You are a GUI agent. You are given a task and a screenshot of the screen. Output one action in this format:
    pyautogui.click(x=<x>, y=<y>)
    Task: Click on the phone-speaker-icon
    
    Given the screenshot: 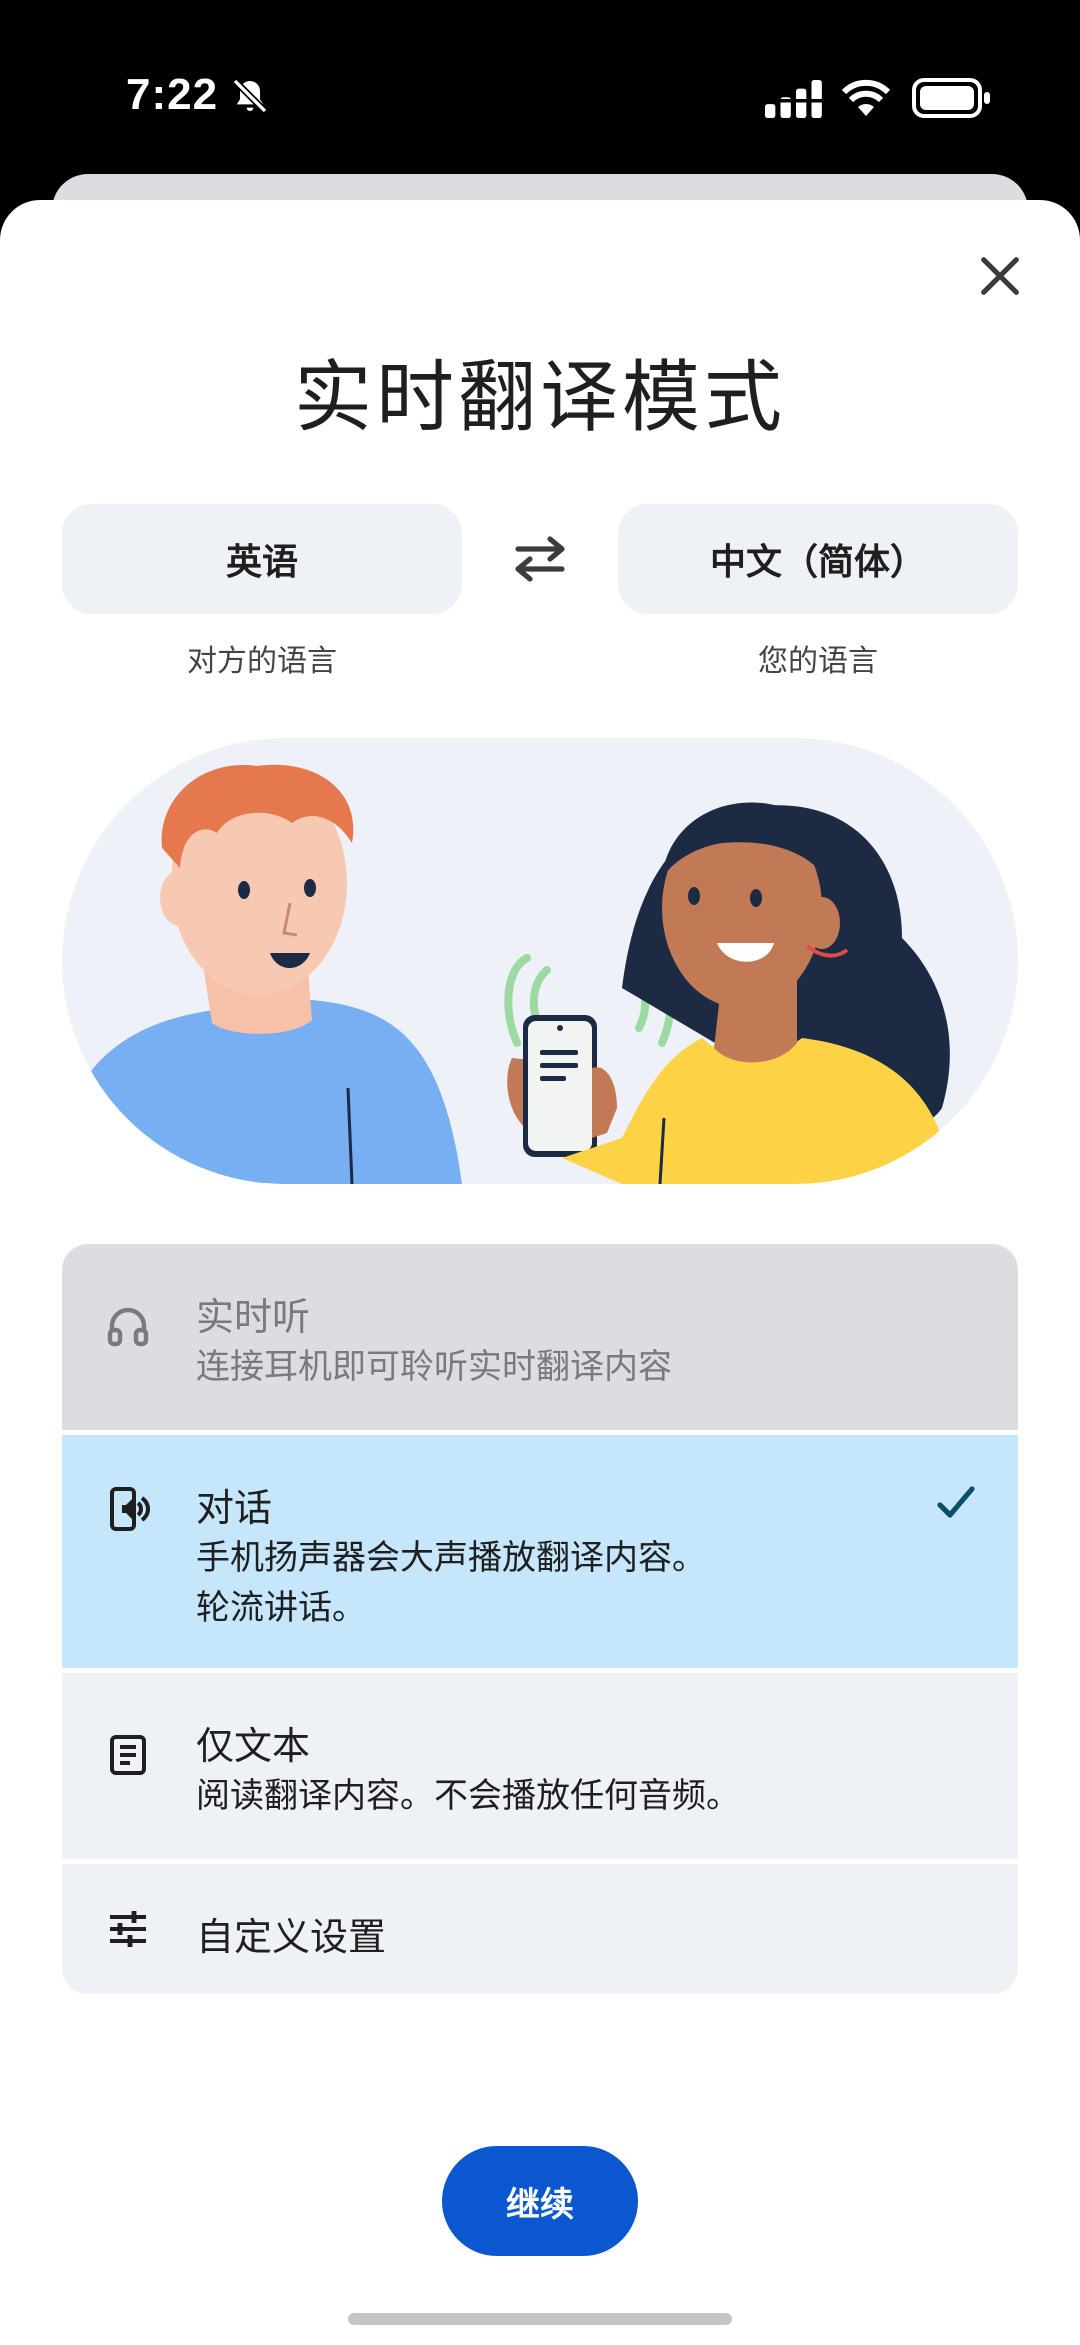 What is the action you would take?
    pyautogui.click(x=130, y=1509)
    